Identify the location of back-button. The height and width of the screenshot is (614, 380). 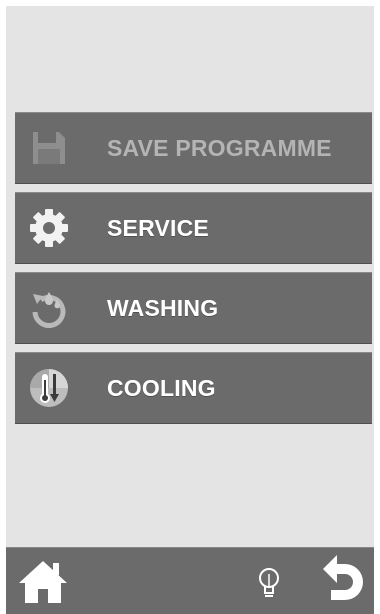
(343, 581).